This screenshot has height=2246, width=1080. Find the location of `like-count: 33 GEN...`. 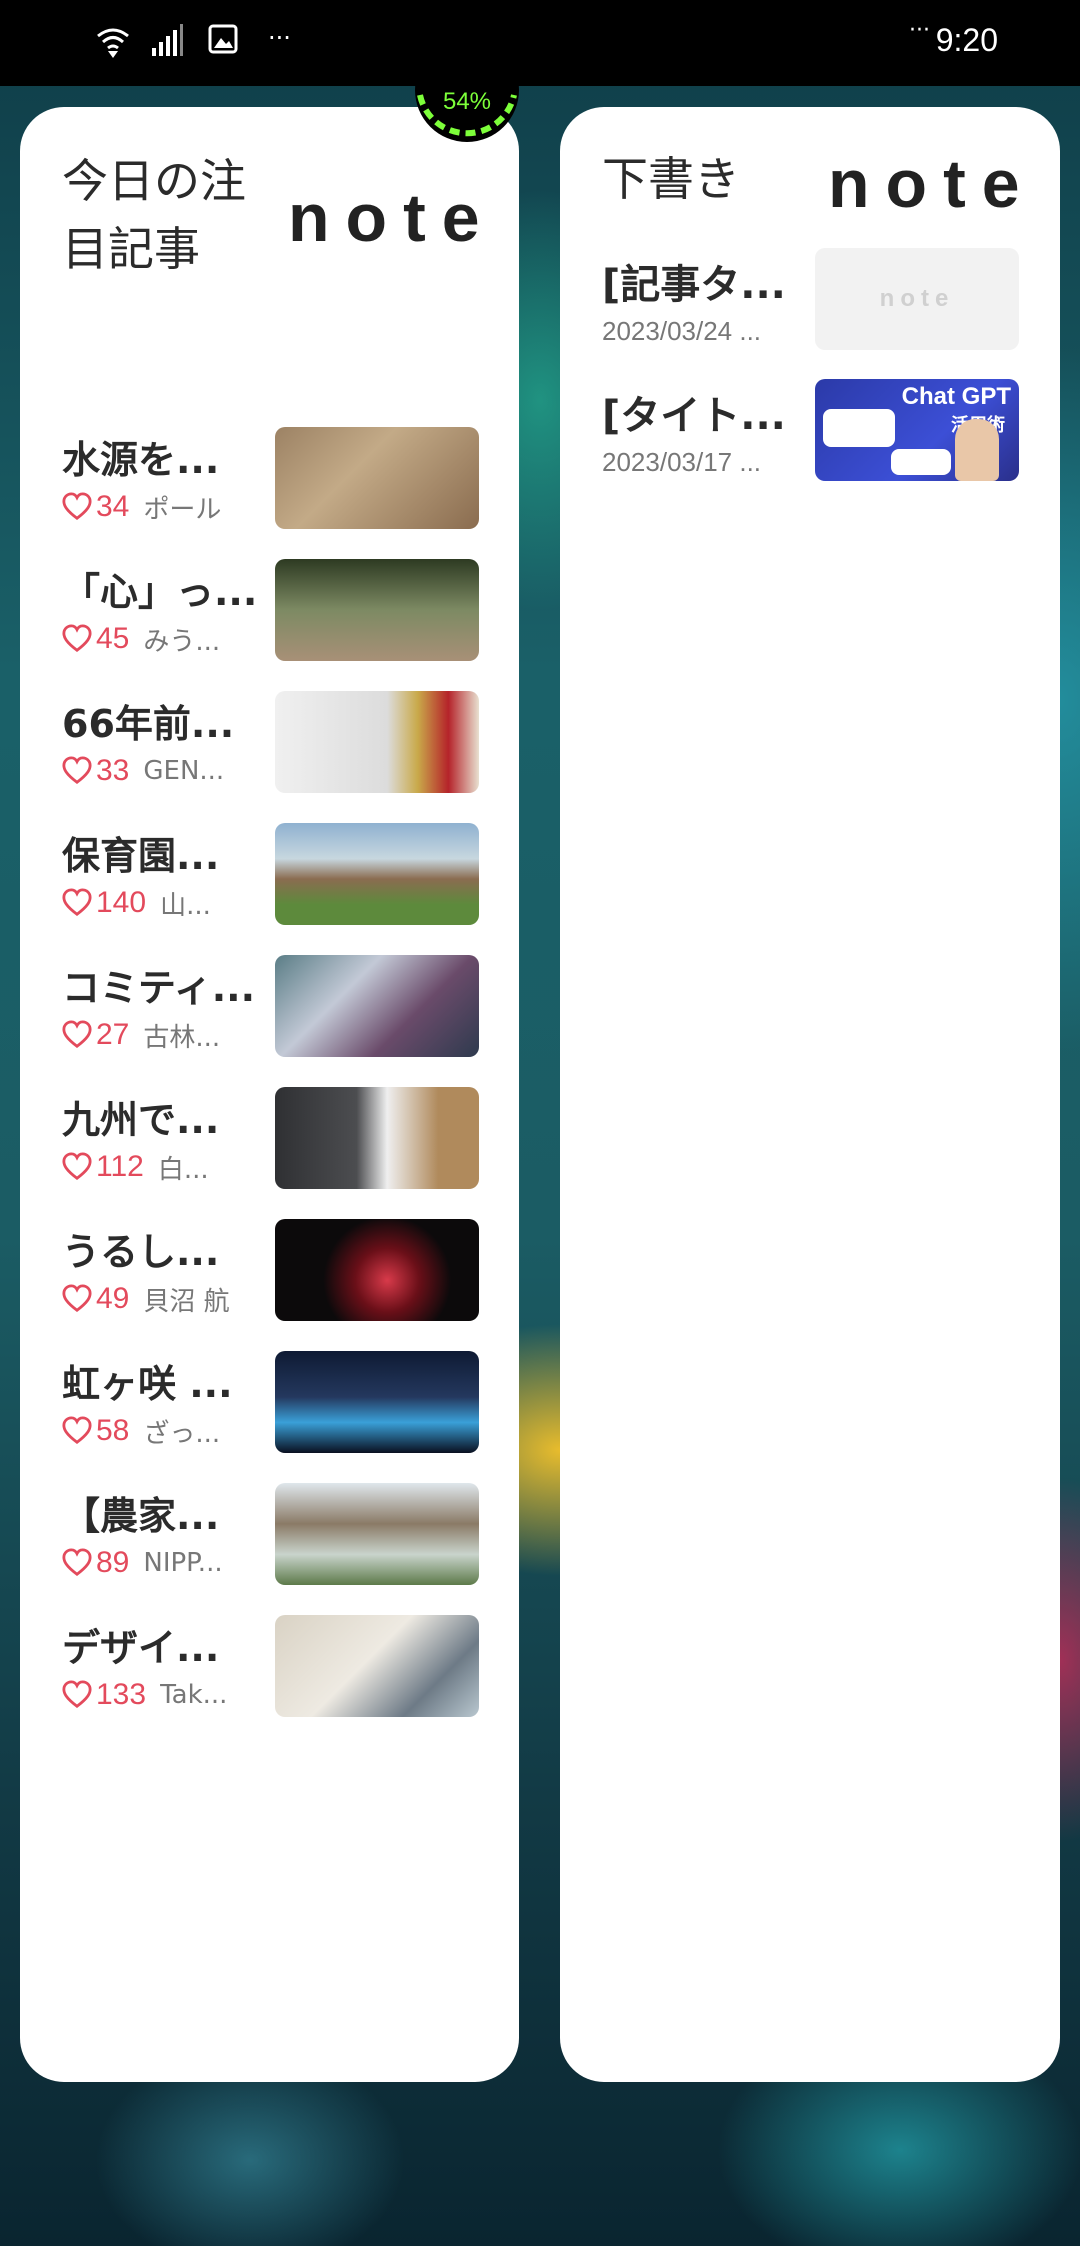

like-count: 33 GEN... is located at coordinates (143, 771).